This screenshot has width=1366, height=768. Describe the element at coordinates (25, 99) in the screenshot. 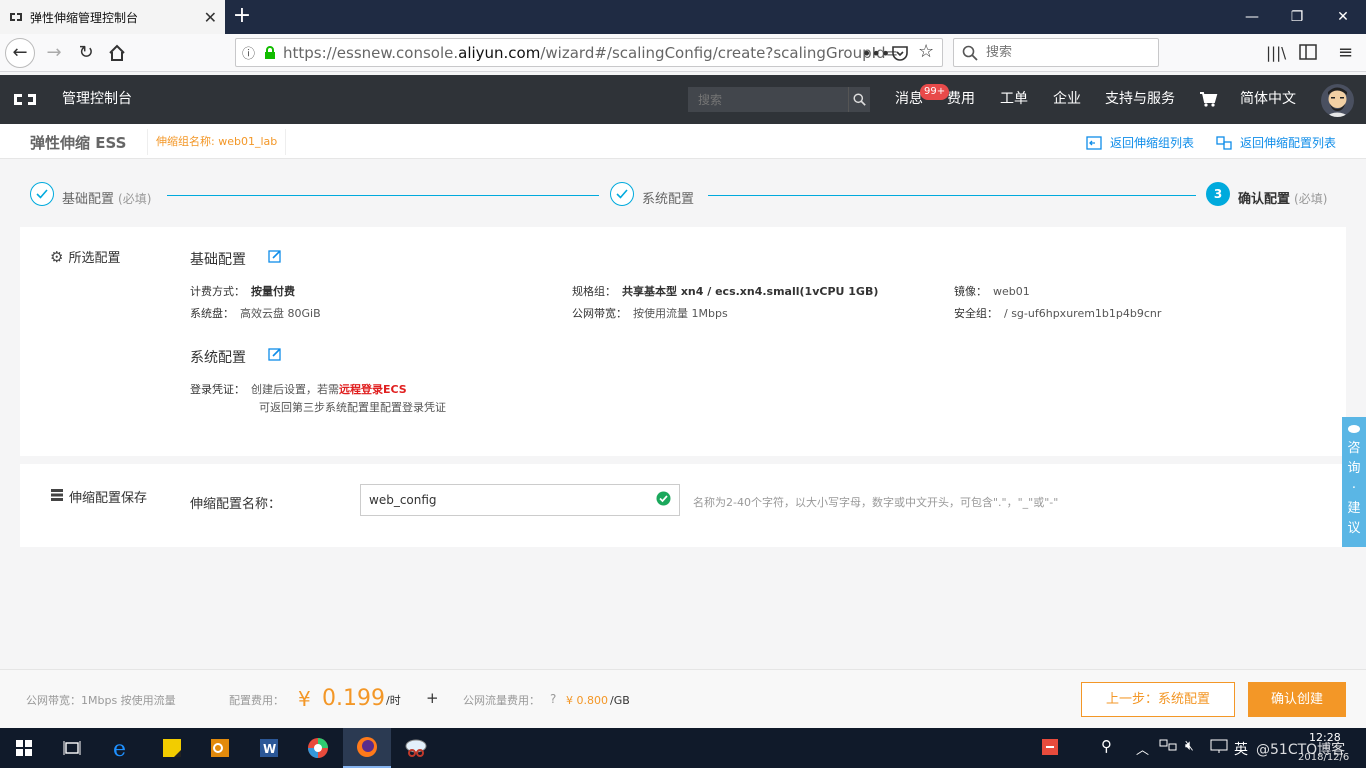

I see `aliyun-logo-icon` at that location.